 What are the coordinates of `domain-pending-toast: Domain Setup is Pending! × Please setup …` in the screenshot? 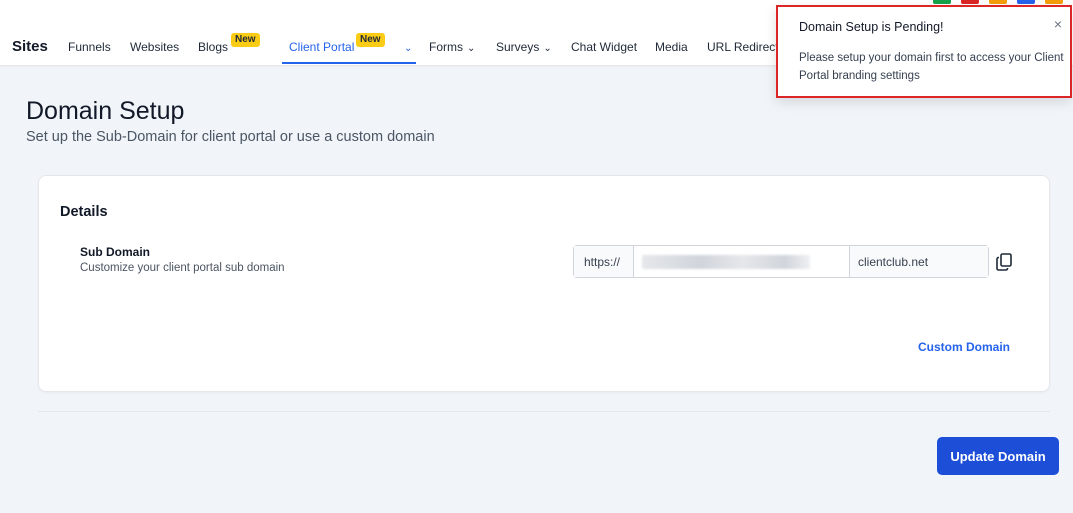 It's located at (924, 51).